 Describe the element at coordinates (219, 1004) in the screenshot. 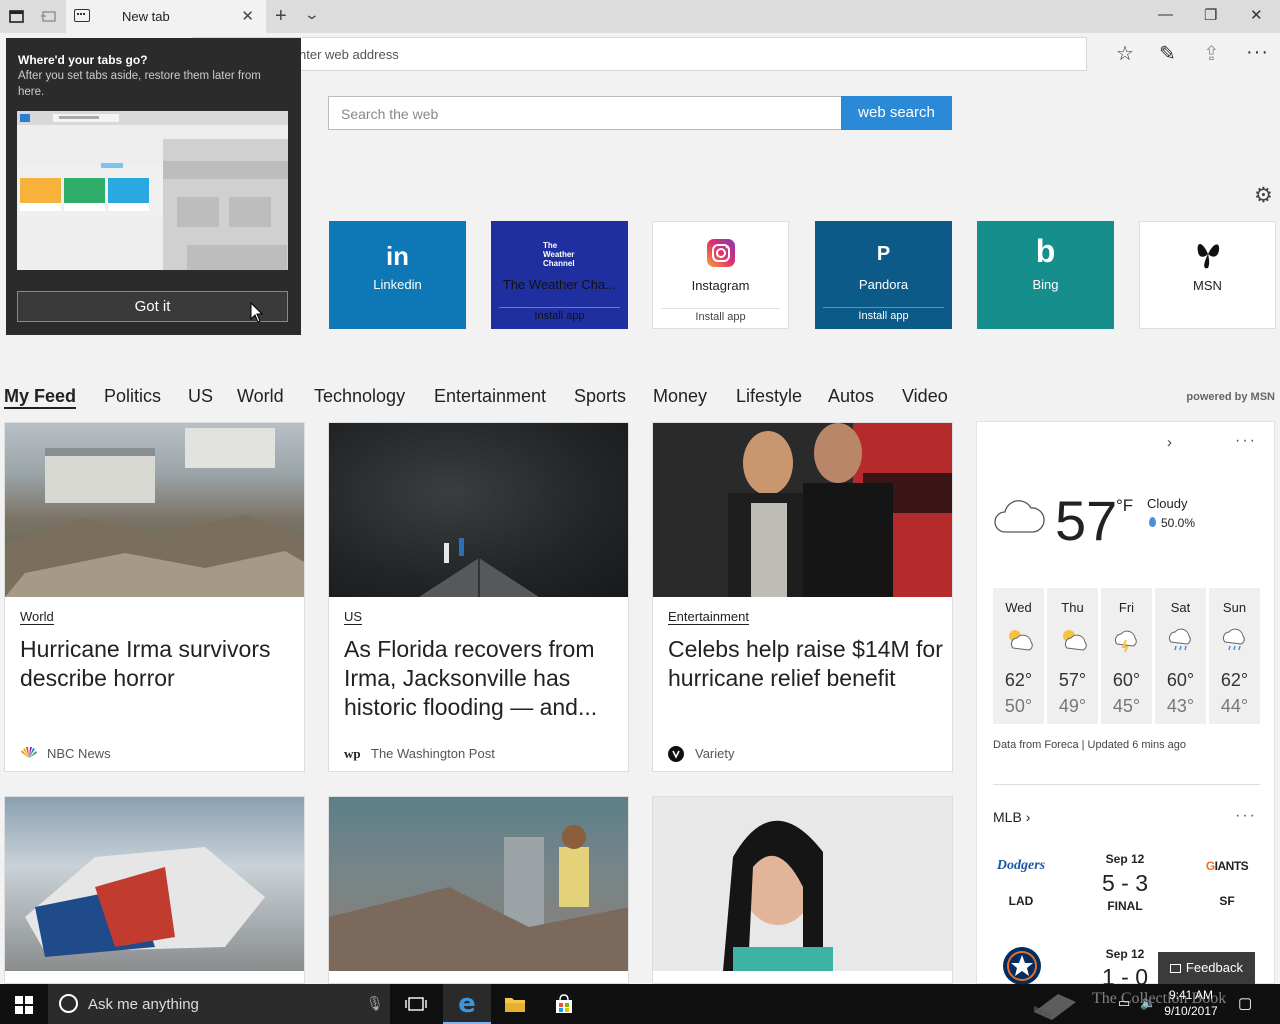

I see `cortana-search-box: Ask me anything 🎙` at that location.